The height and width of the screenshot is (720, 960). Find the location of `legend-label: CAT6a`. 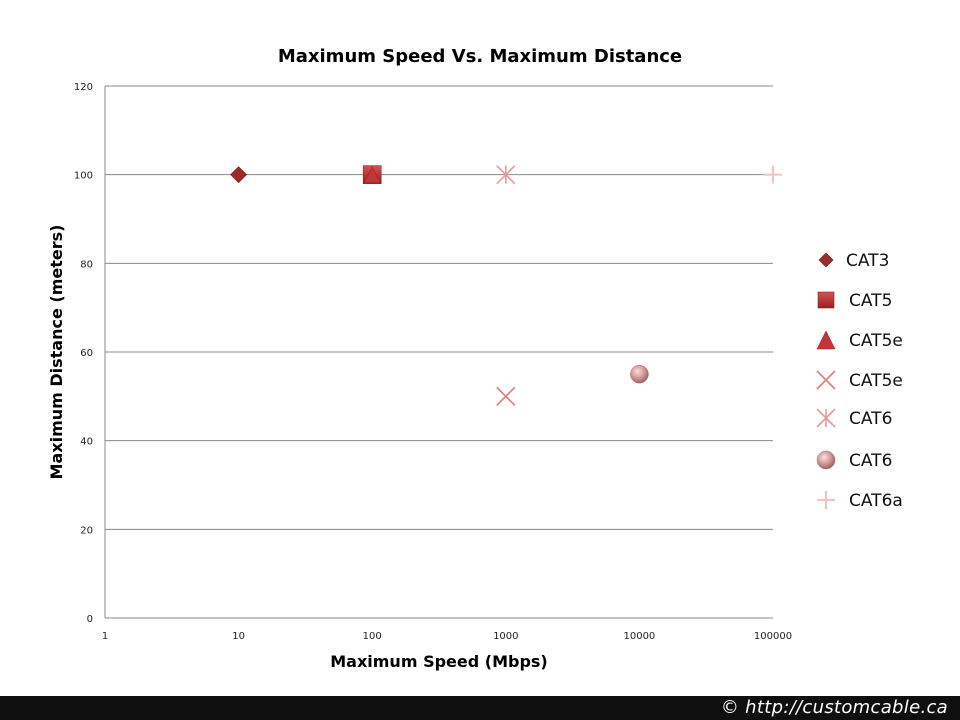

legend-label: CAT6a is located at coordinates (876, 501).